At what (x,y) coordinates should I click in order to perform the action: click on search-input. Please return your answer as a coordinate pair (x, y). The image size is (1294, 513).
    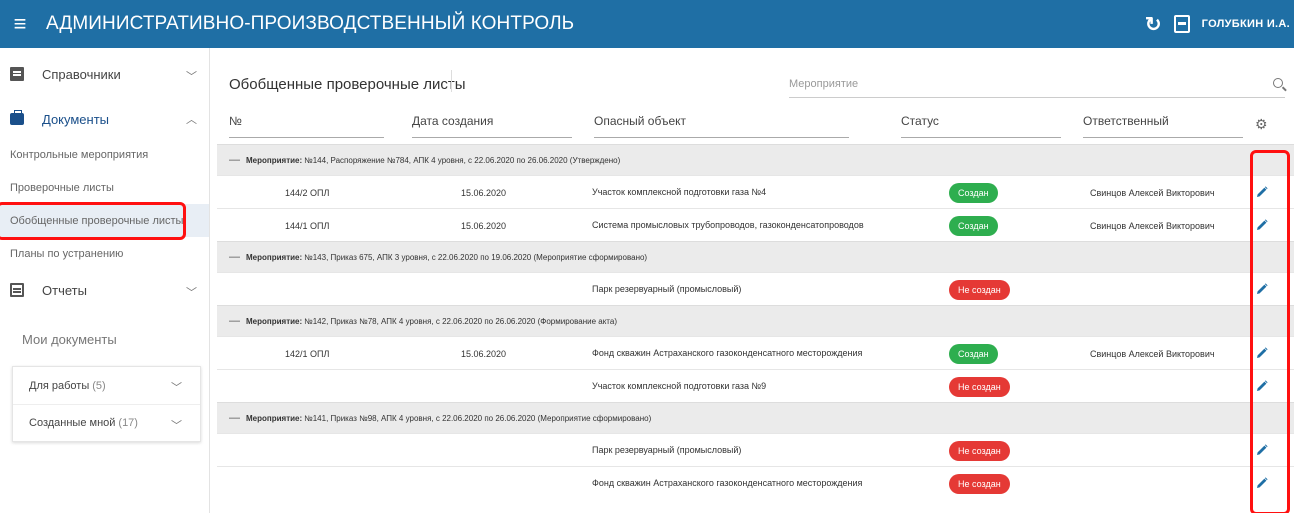
    Looking at the image, I should click on (1019, 84).